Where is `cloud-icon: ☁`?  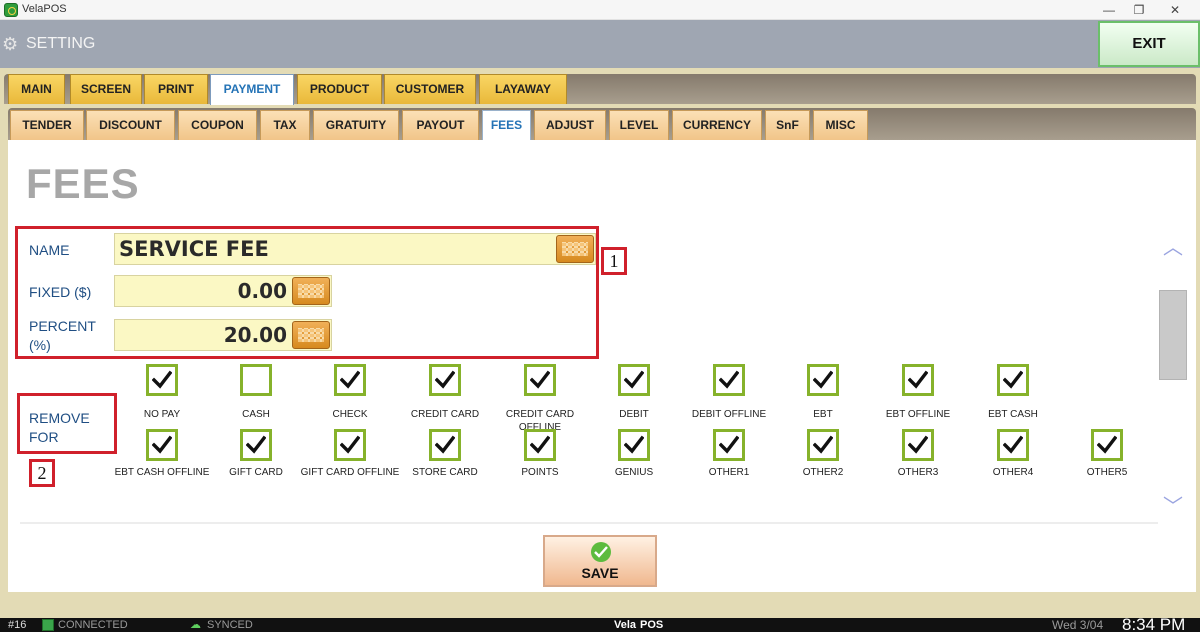 cloud-icon: ☁ is located at coordinates (195, 625).